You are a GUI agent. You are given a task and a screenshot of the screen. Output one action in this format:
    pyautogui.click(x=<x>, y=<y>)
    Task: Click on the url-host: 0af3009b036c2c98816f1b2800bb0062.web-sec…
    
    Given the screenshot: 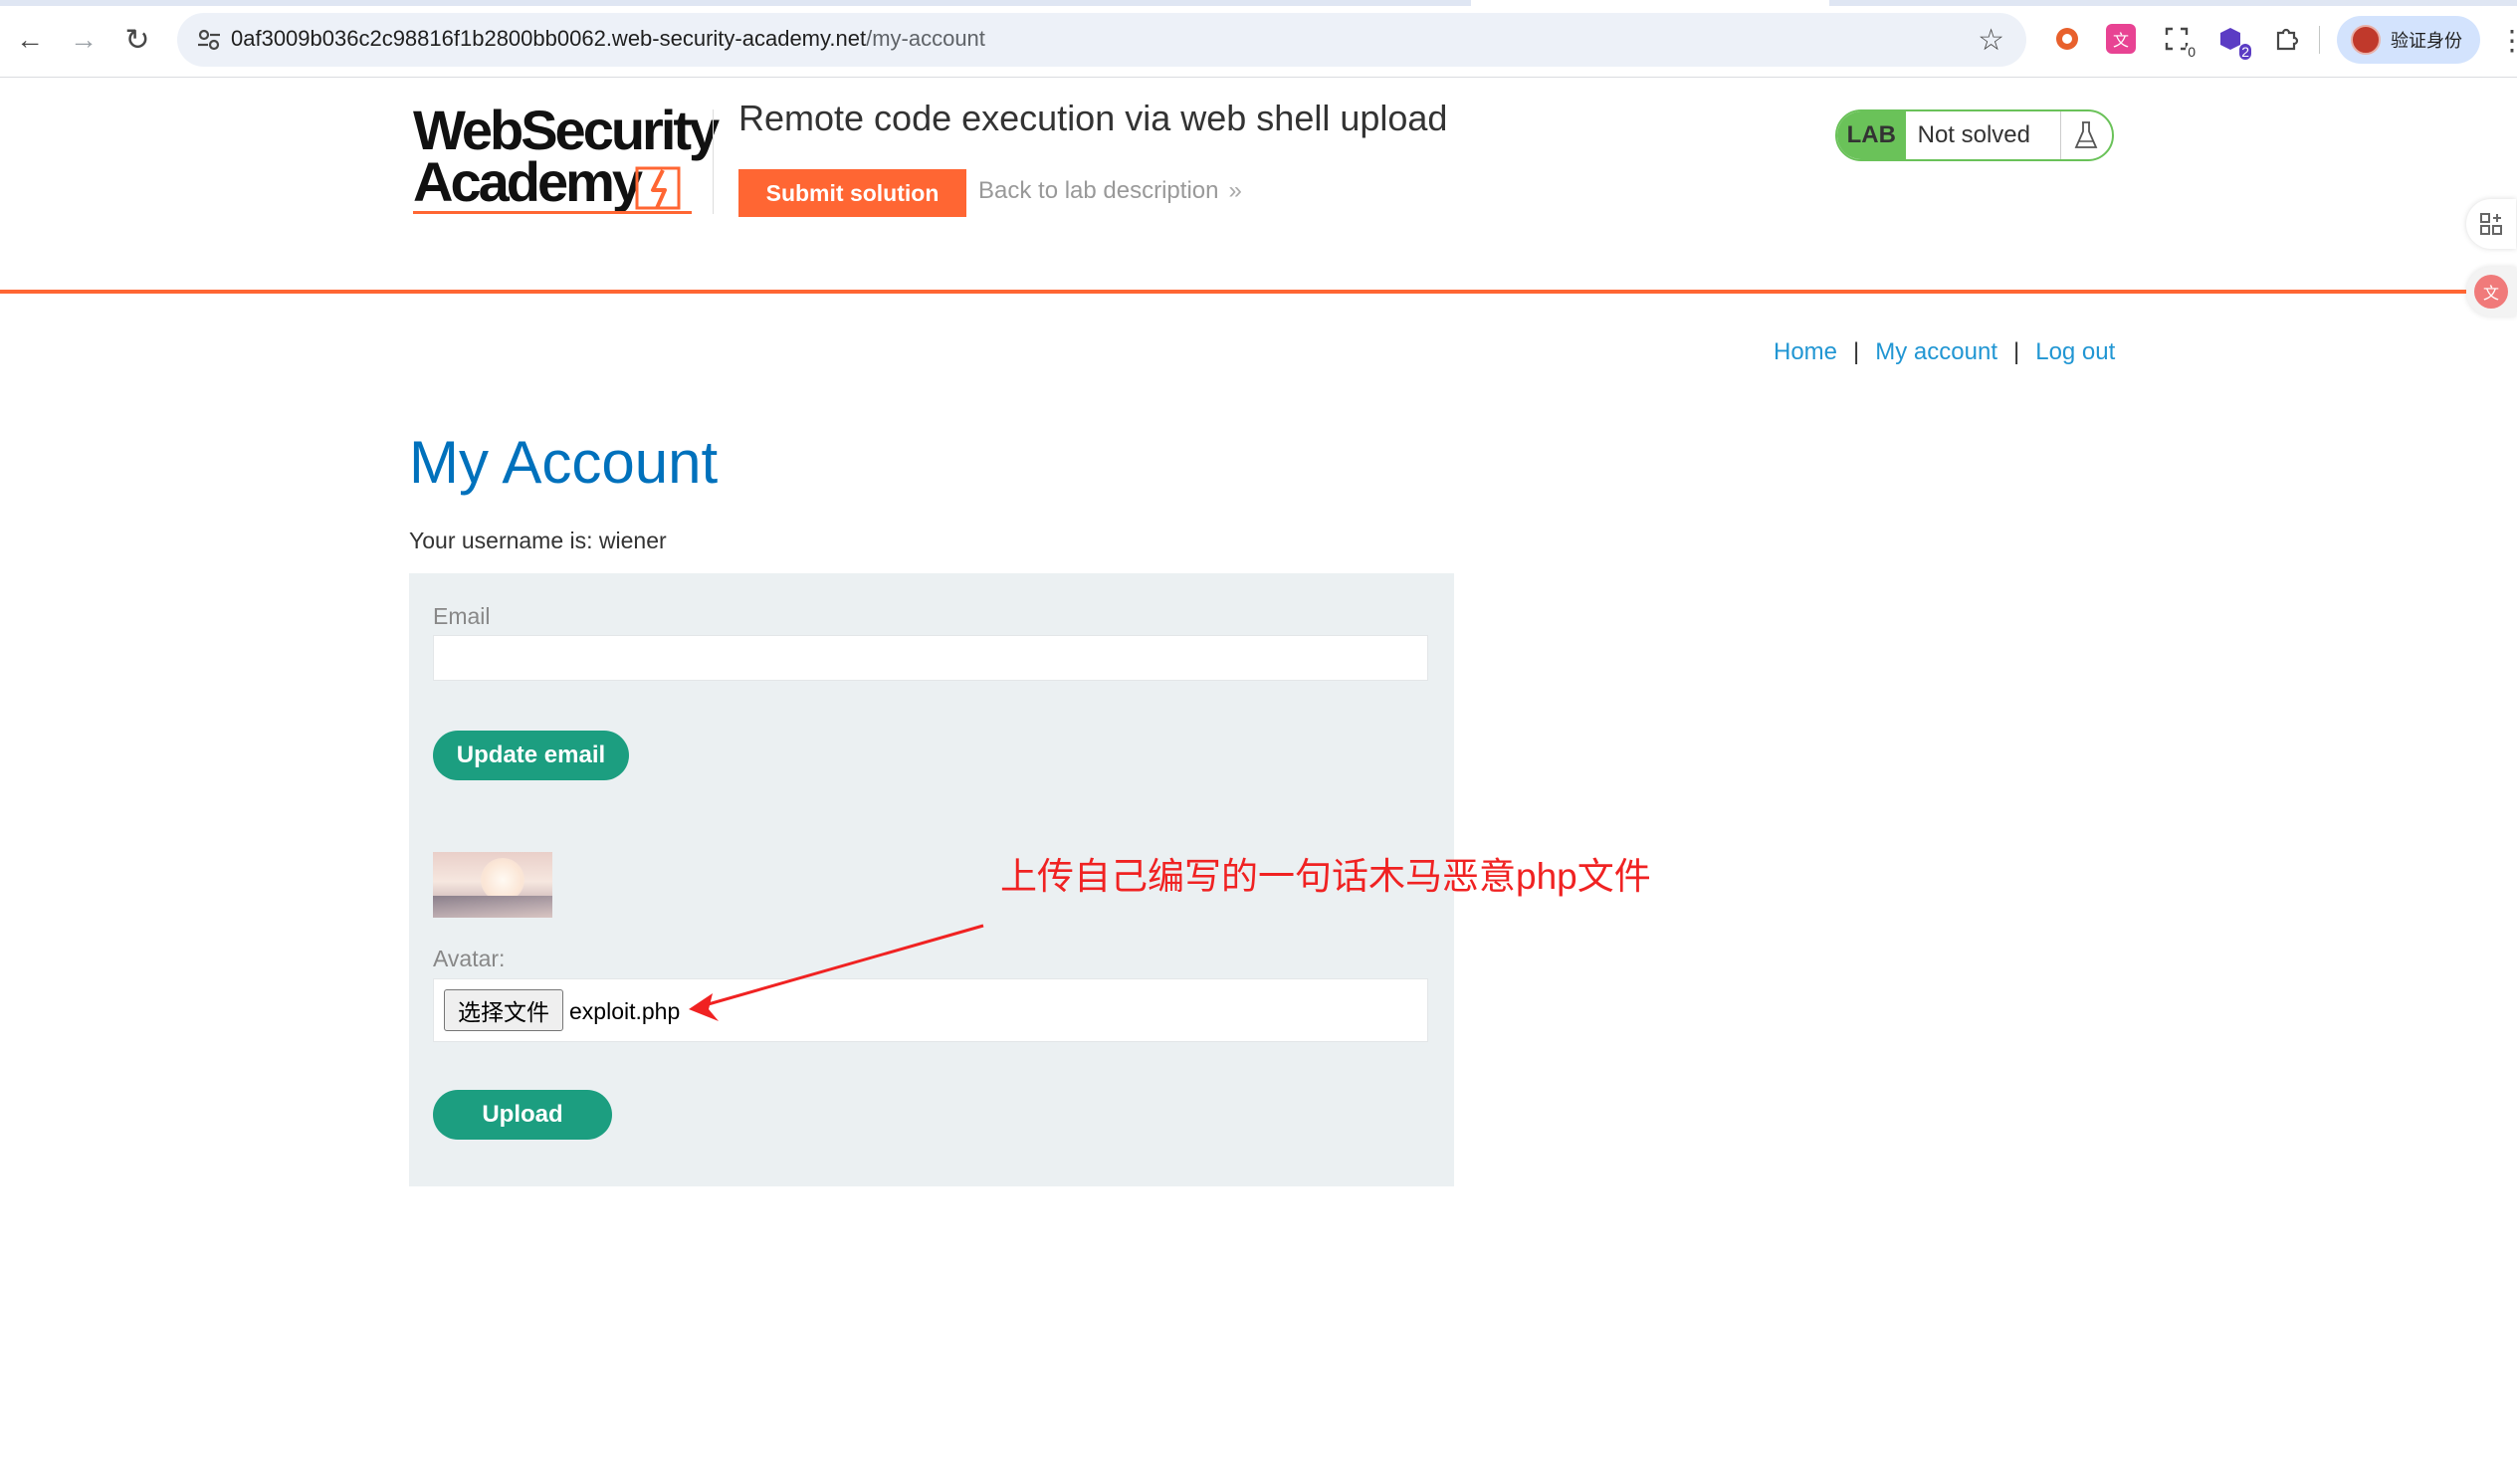 What is the action you would take?
    pyautogui.click(x=549, y=39)
    